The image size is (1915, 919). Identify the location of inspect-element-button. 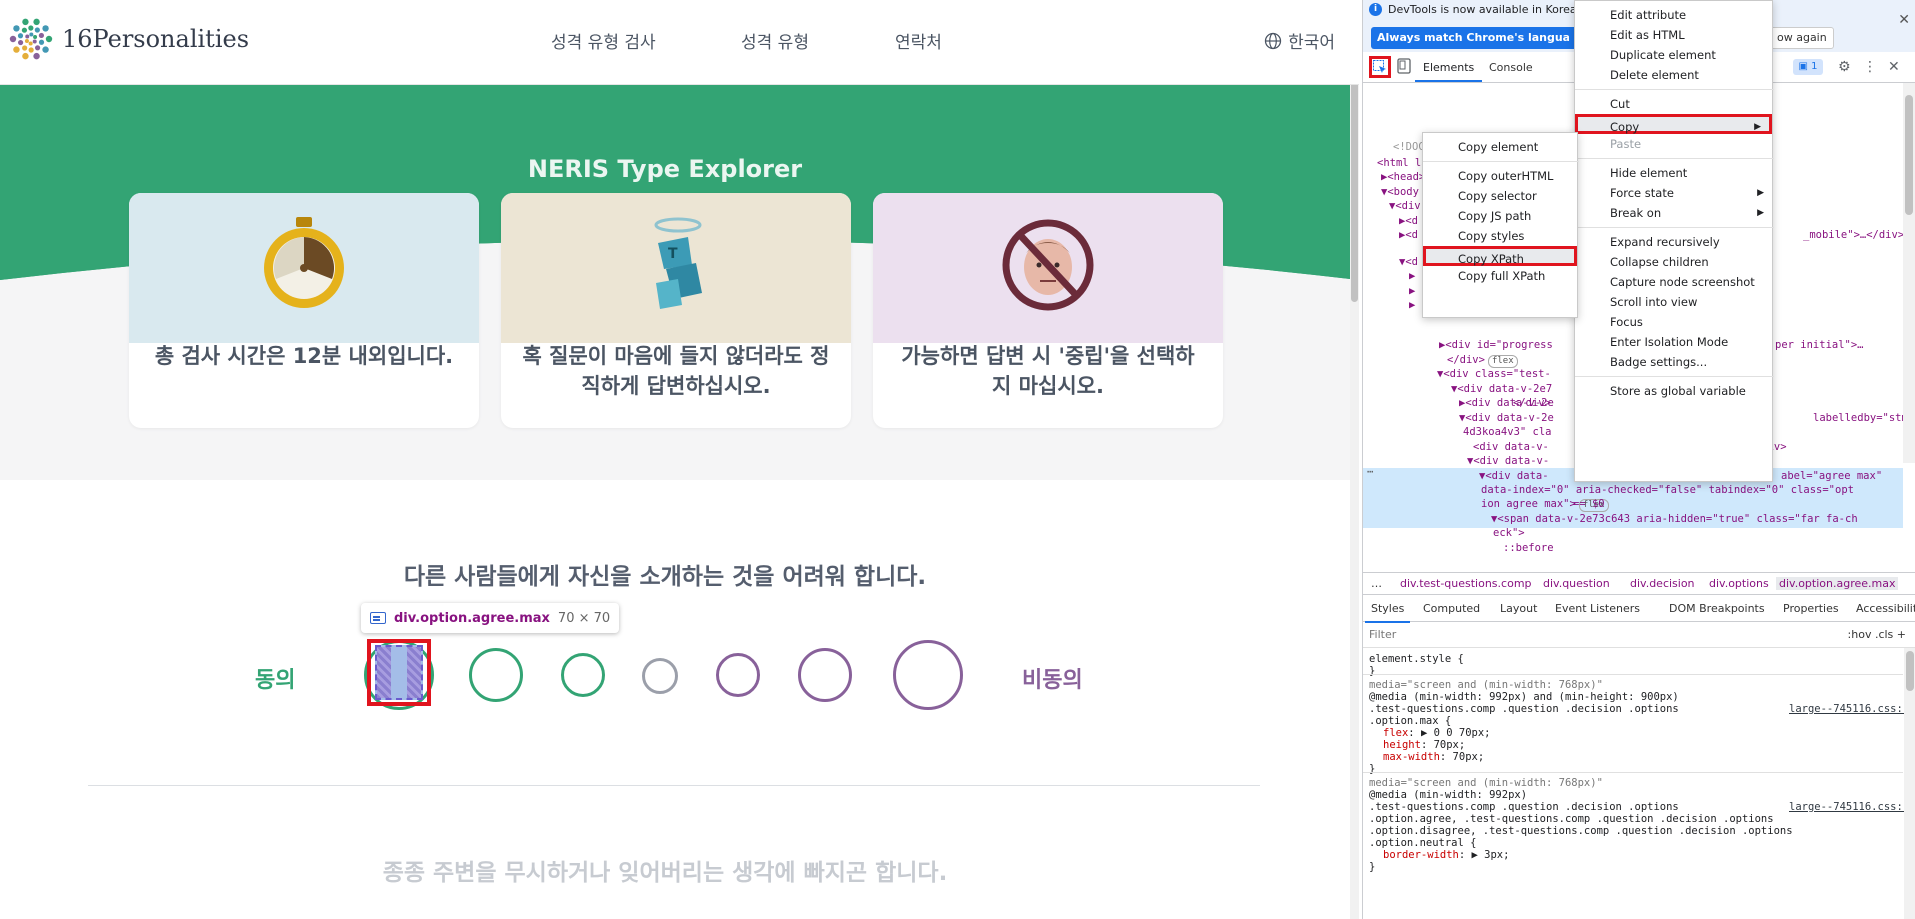
(1380, 67).